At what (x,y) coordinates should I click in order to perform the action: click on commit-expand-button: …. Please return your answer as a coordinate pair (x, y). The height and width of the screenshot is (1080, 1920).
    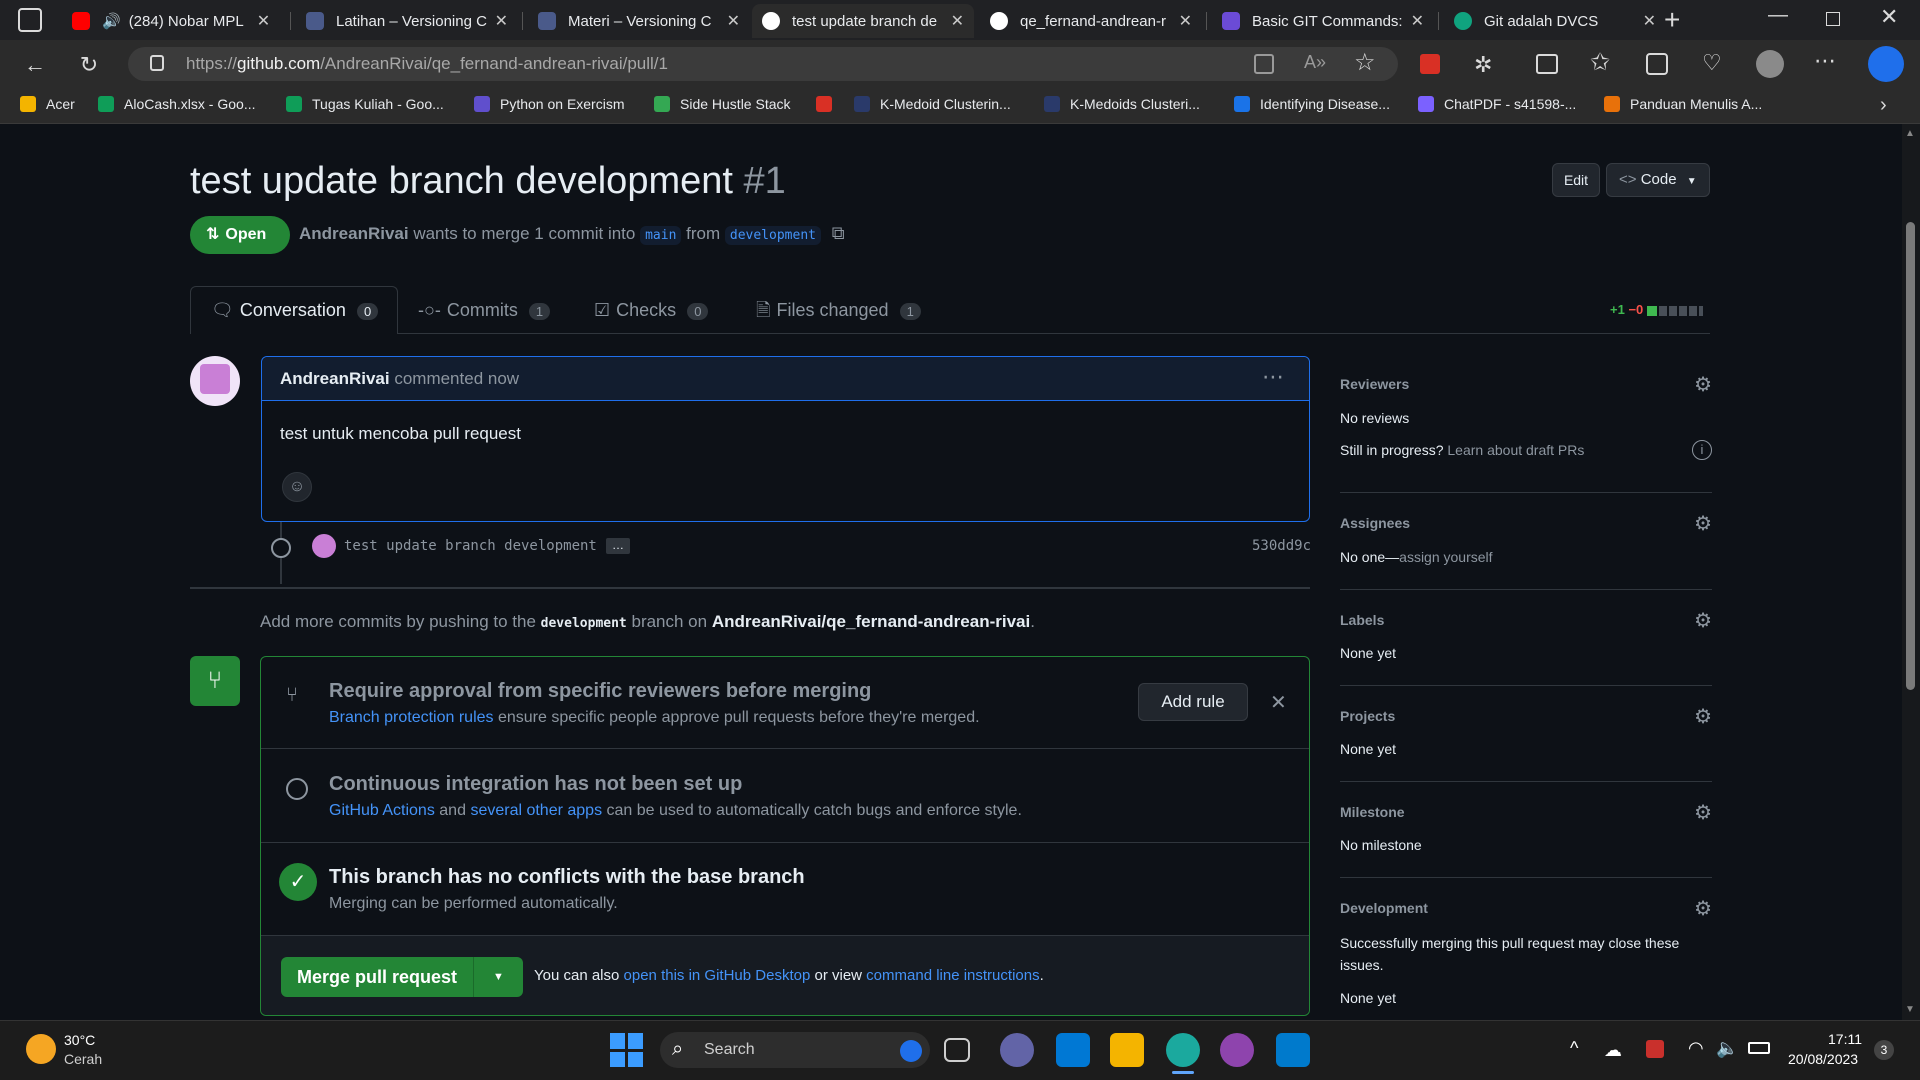
    Looking at the image, I should click on (618, 546).